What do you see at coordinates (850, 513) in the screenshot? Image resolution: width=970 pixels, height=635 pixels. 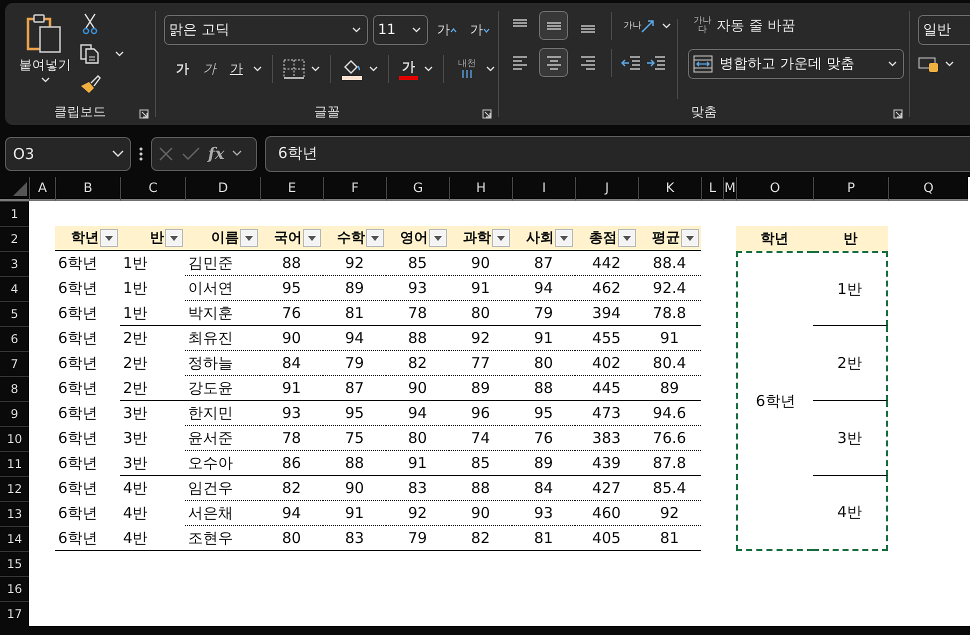 I see `merged-cell: 4반` at bounding box center [850, 513].